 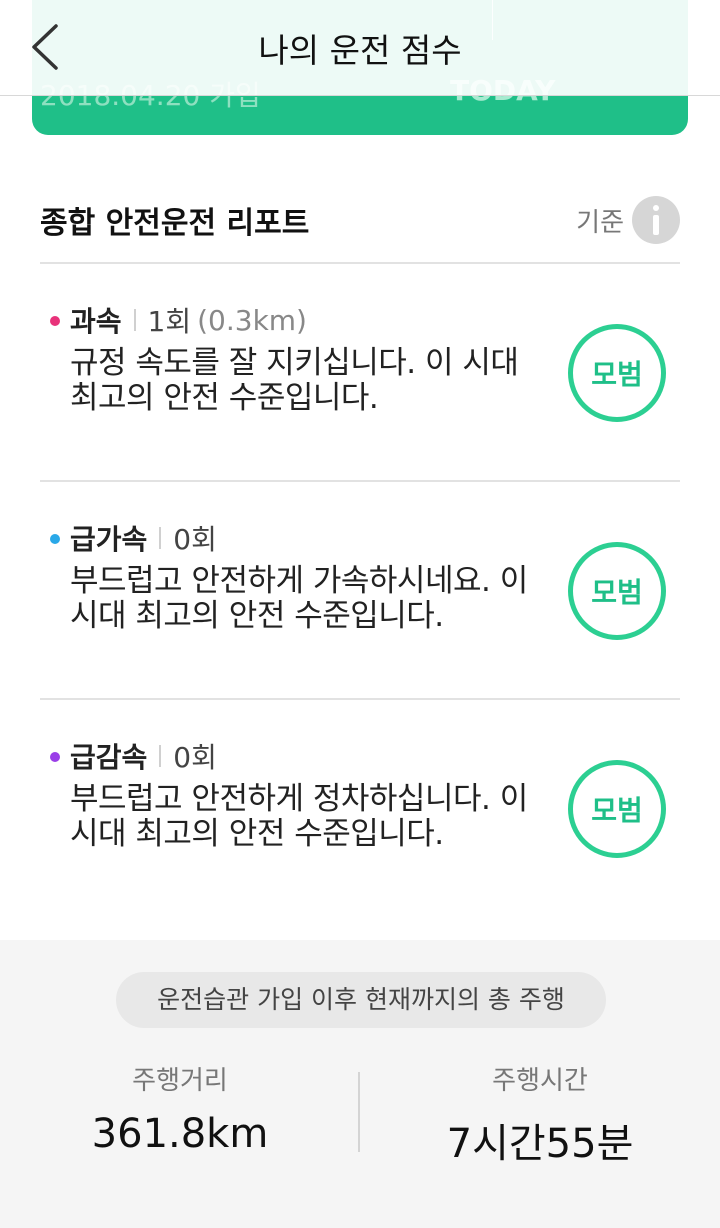 I want to click on time-value: 7시간55분, so click(x=540, y=1144).